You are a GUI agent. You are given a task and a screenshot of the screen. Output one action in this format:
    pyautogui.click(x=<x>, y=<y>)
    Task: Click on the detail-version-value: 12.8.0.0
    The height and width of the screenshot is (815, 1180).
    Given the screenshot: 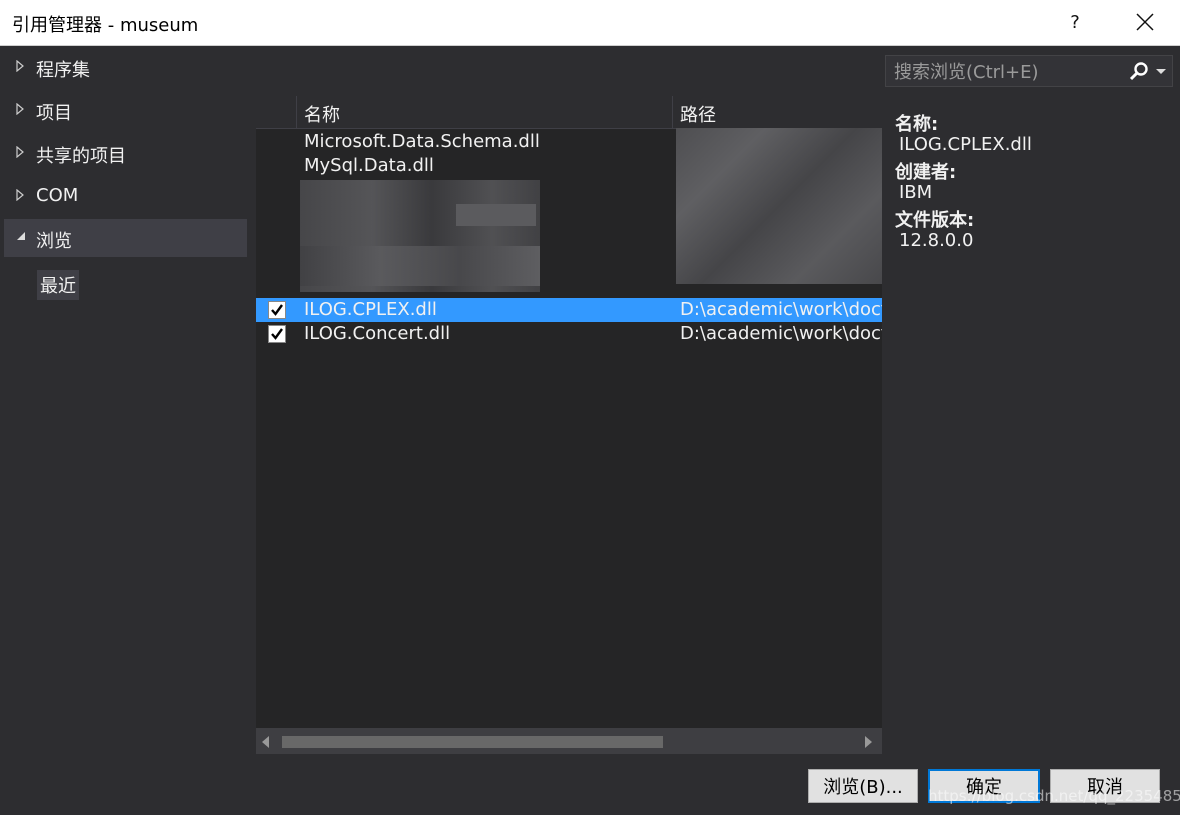 What is the action you would take?
    pyautogui.click(x=936, y=240)
    